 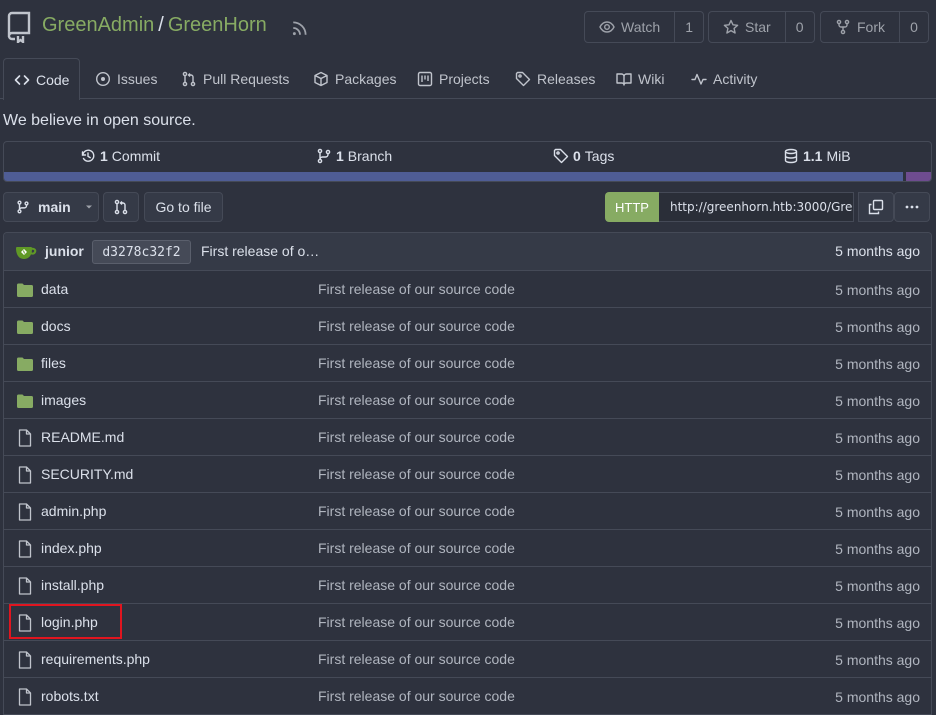 What do you see at coordinates (98, 25) in the screenshot?
I see `repo-owner-link: GreenAdmin` at bounding box center [98, 25].